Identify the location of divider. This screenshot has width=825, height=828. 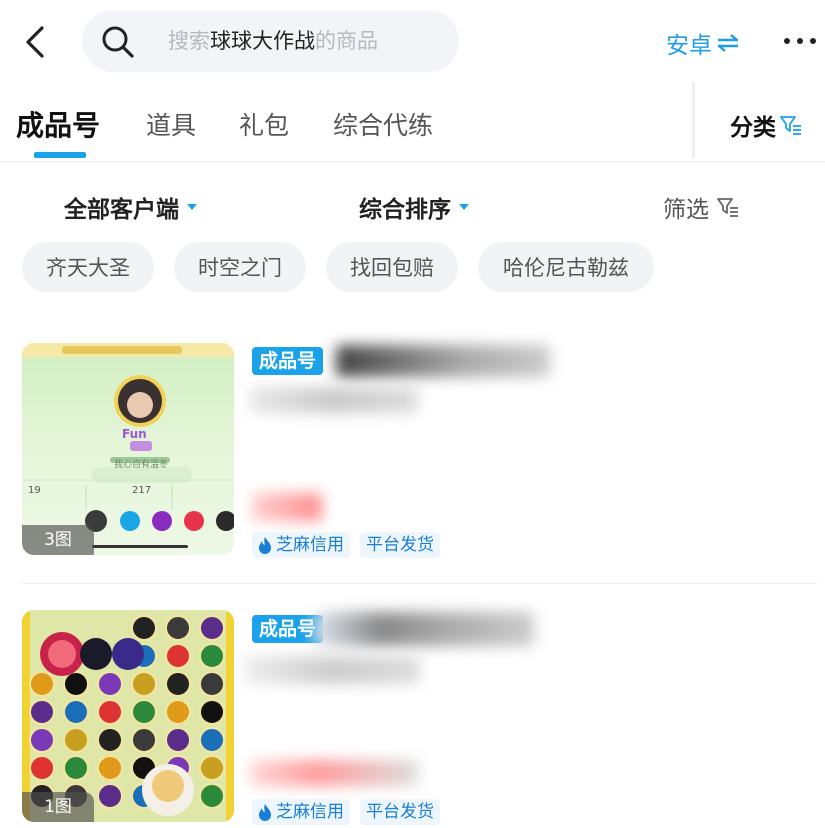
(419, 583).